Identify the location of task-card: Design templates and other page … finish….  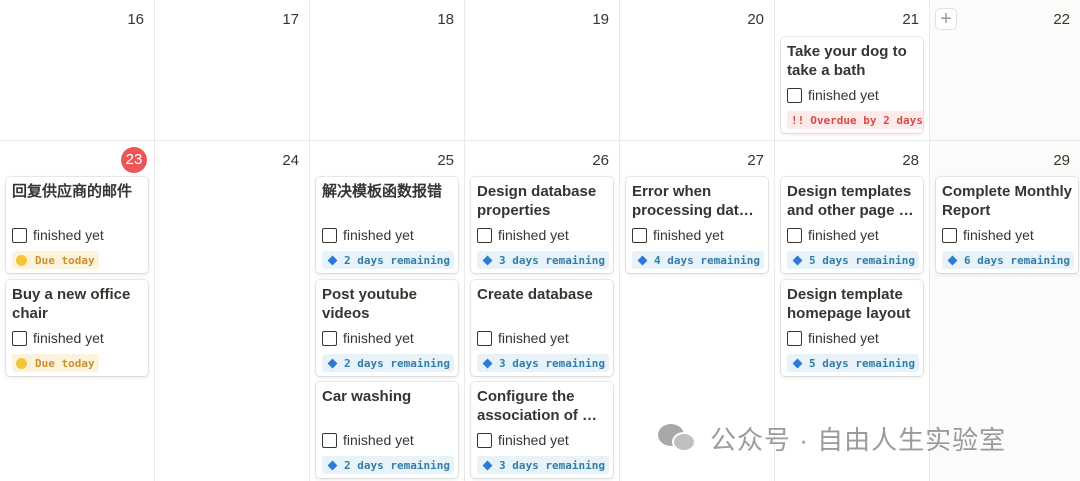
(852, 225).